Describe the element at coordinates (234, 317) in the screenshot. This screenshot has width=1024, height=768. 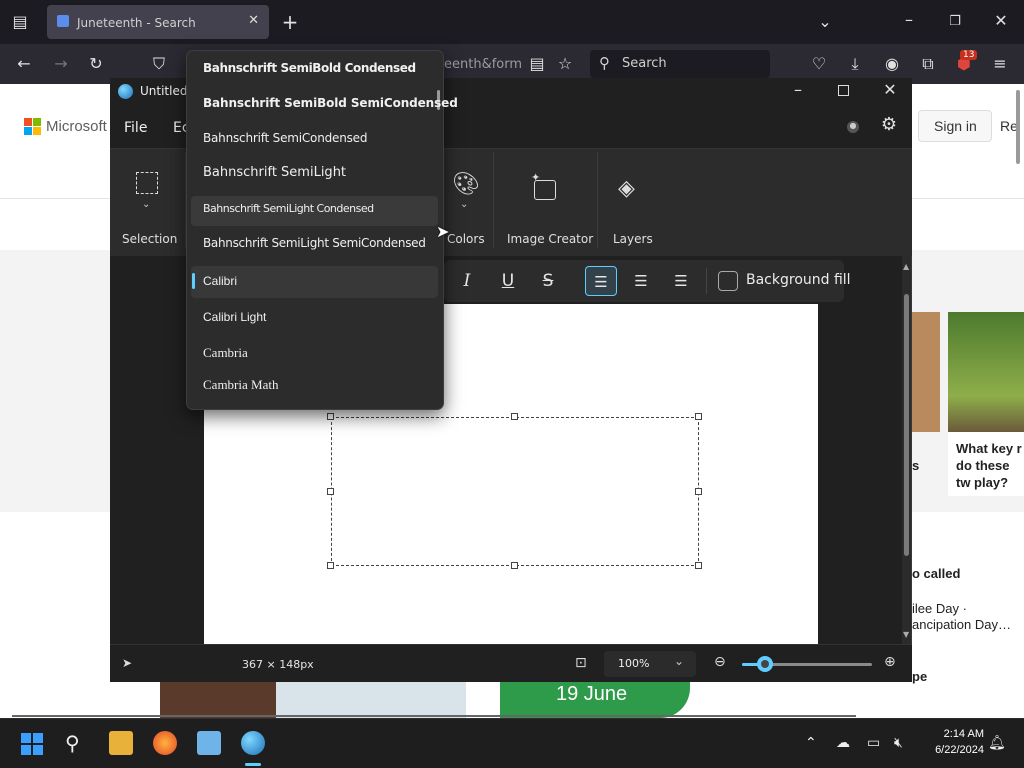
I see `font-item: Calibri Light` at that location.